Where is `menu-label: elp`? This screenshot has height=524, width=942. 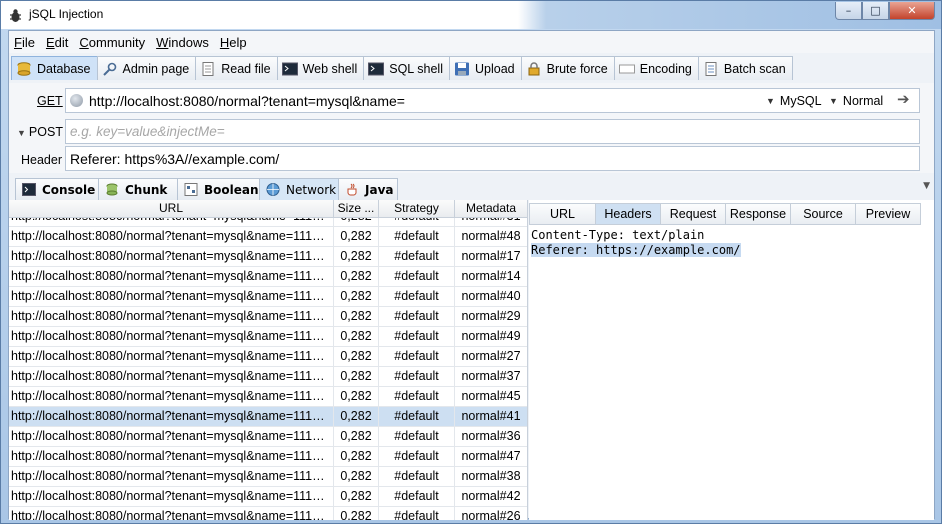 menu-label: elp is located at coordinates (238, 42).